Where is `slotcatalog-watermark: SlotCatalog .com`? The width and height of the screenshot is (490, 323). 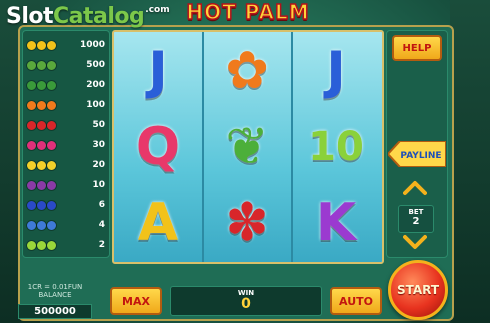
slotcatalog-watermark: SlotCatalog .com is located at coordinates (88, 16).